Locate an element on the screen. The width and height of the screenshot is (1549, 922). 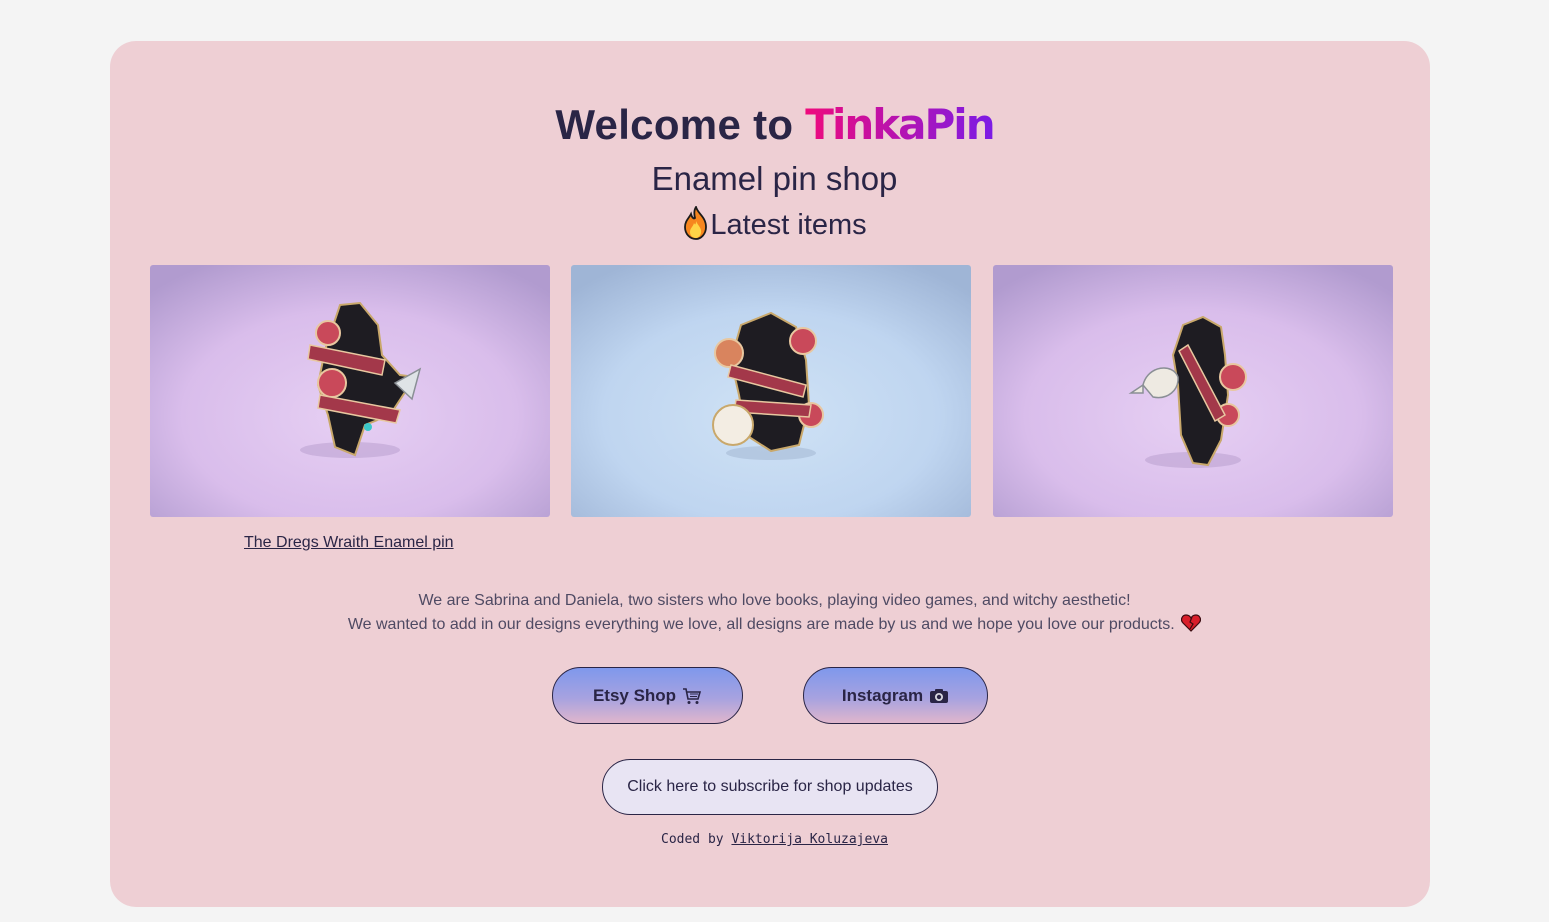
heart-icon is located at coordinates (1191, 623).